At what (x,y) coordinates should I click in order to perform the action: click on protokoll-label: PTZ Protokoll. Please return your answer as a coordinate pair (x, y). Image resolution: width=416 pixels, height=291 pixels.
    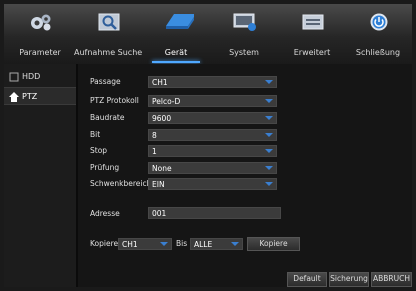
    Looking at the image, I should click on (114, 100).